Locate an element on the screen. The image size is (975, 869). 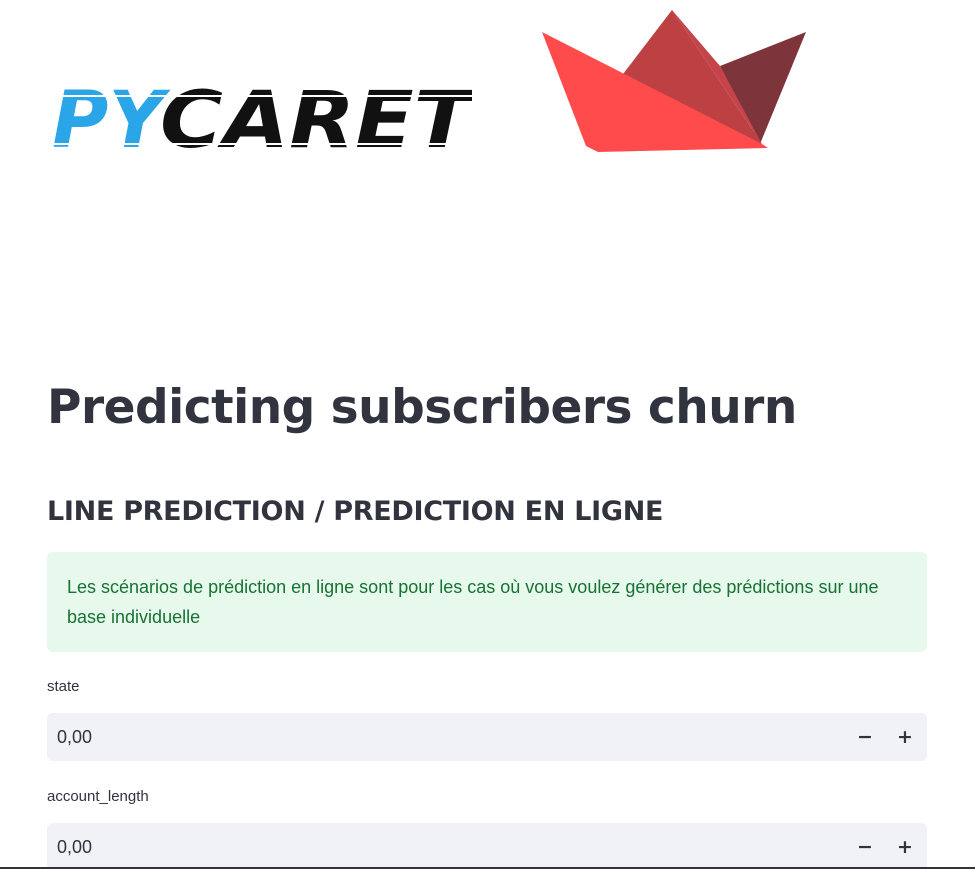
account-length-label: account_length is located at coordinates (98, 796).